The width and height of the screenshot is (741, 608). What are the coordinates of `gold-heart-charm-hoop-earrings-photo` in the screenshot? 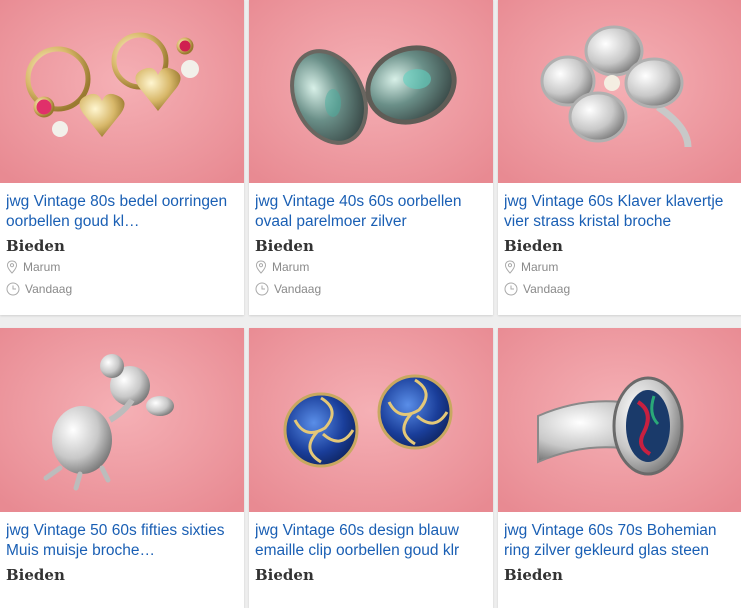 It's located at (122, 91).